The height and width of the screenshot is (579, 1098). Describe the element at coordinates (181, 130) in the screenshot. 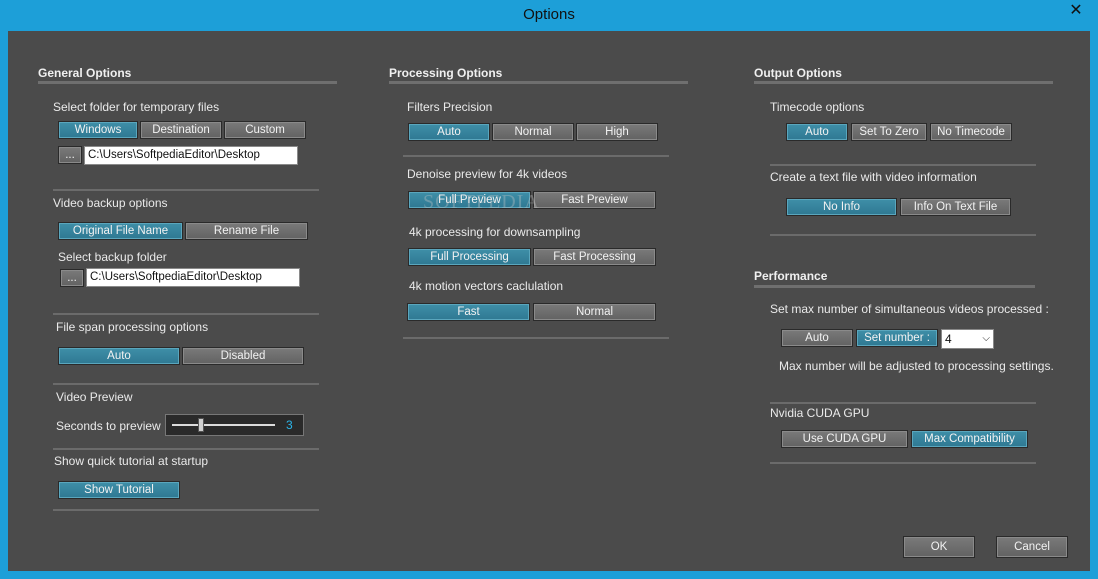

I see `temp-destination-button: Destination` at that location.